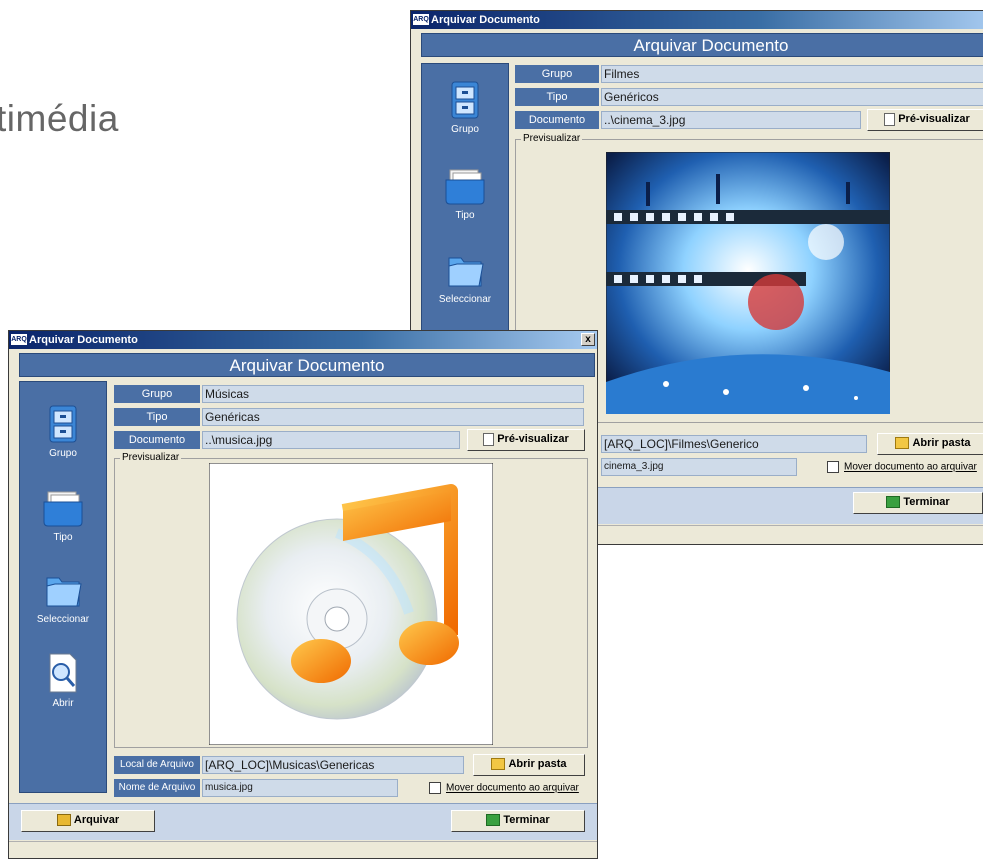 Image resolution: width=983 pixels, height=859 pixels. What do you see at coordinates (393, 417) in the screenshot?
I see `tipo-field: Genéricas` at bounding box center [393, 417].